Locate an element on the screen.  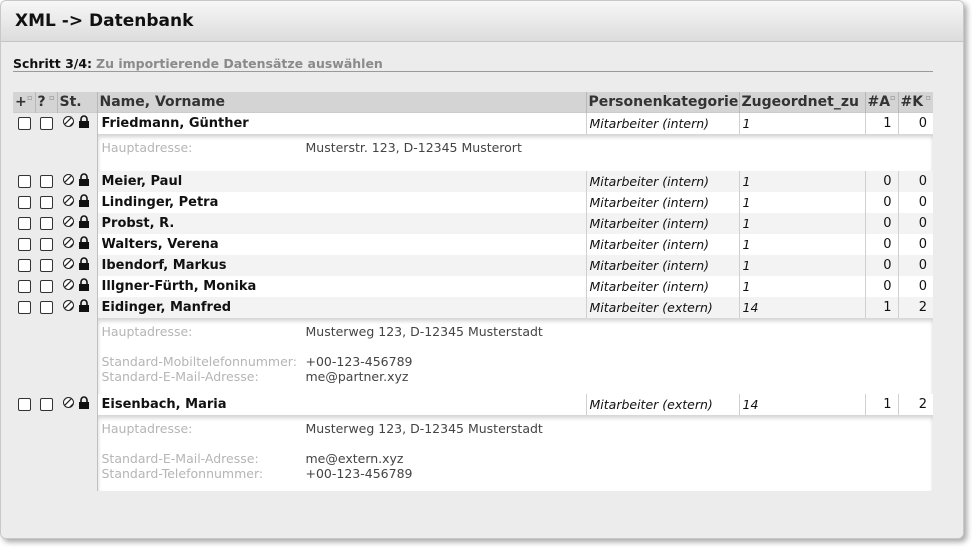
window-titlebar: XML -> Datenbank is located at coordinates (482, 21).